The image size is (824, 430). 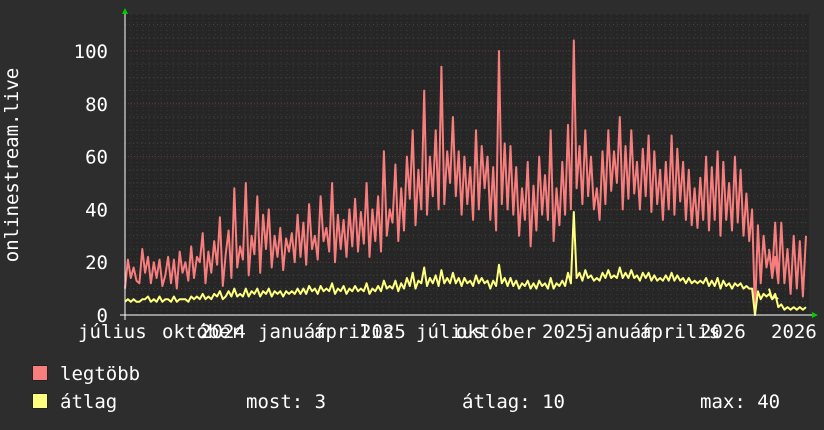 What do you see at coordinates (769, 402) in the screenshot?
I see `stat-max-value: 40` at bounding box center [769, 402].